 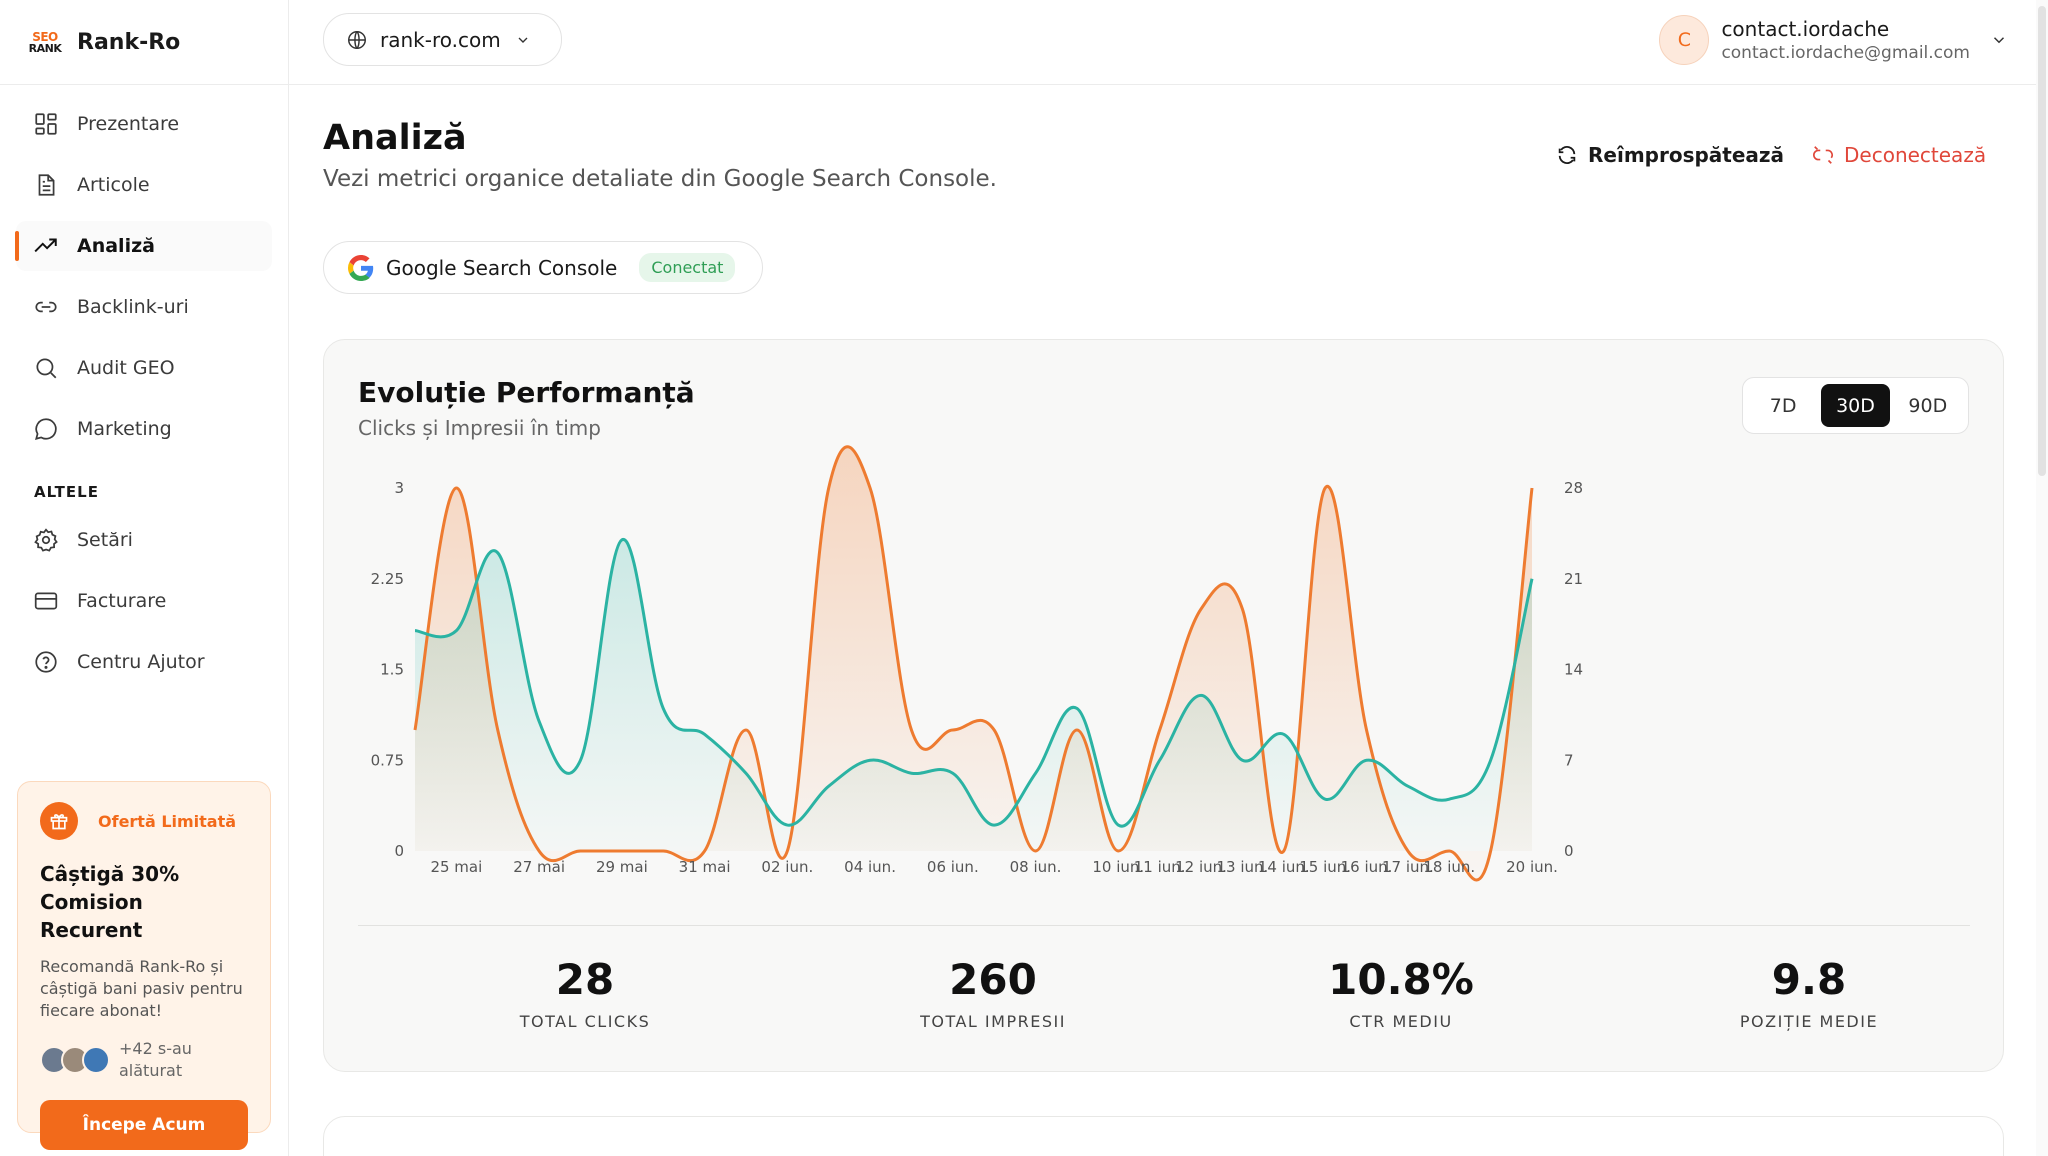 What do you see at coordinates (113, 185) in the screenshot?
I see `sidebar-item-label: Articole` at bounding box center [113, 185].